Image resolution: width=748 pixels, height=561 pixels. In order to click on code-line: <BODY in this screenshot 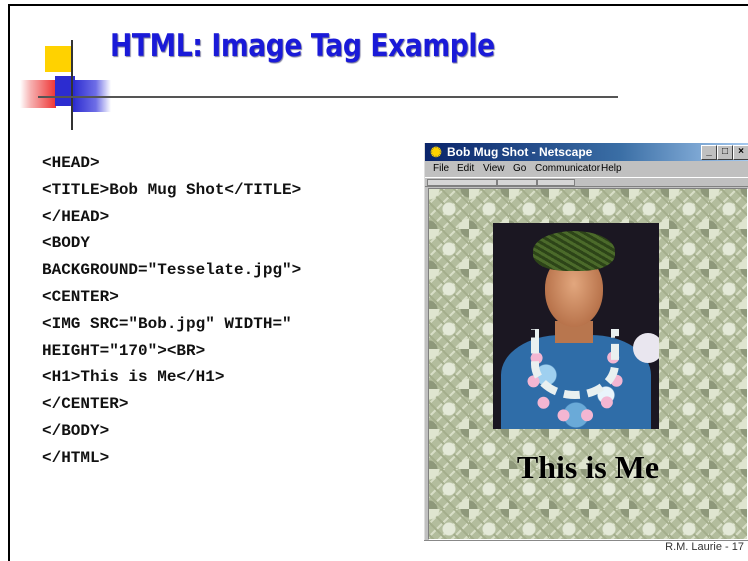, I will do `click(66, 243)`.